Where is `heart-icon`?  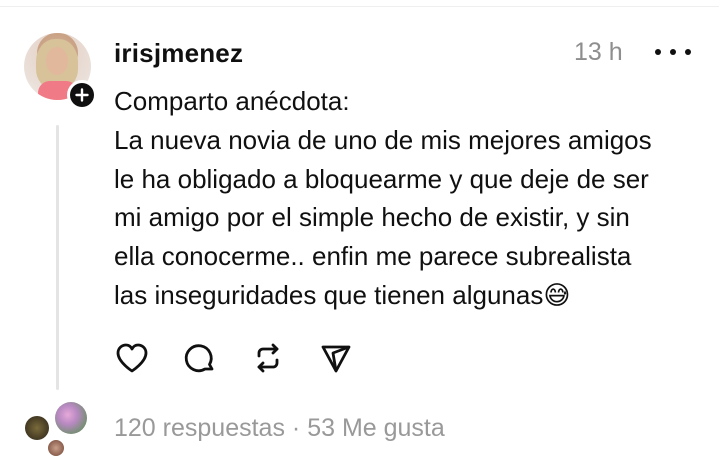
heart-icon is located at coordinates (132, 358).